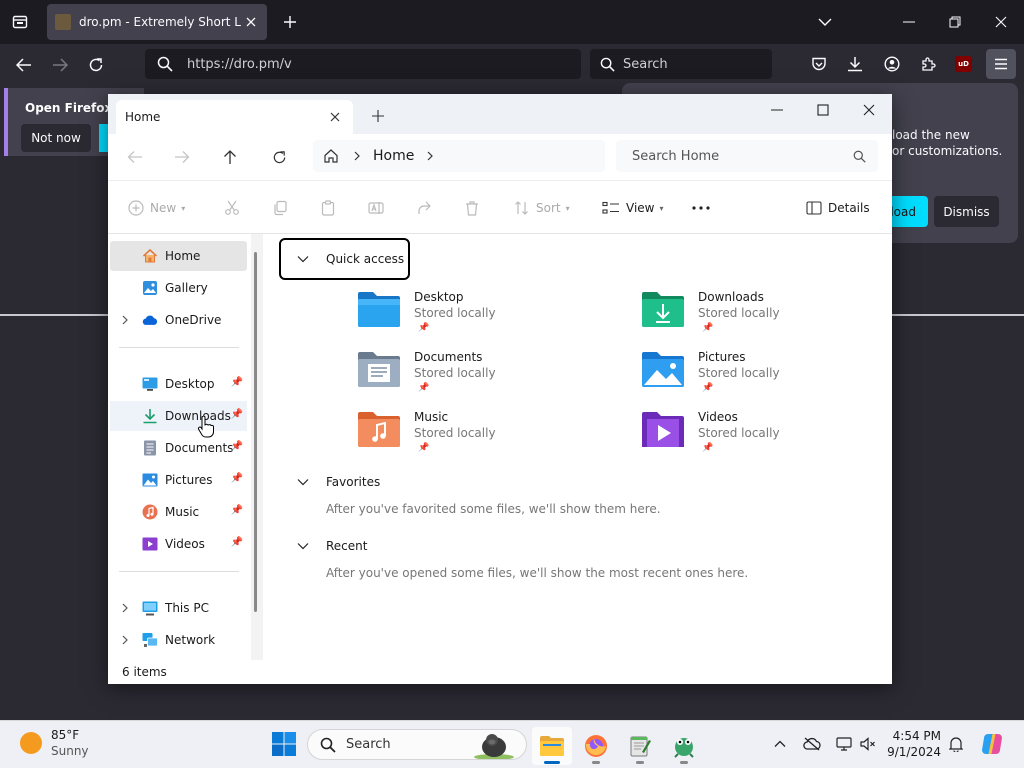 The height and width of the screenshot is (768, 1024). Describe the element at coordinates (855, 64) in the screenshot. I see `downloads-icon` at that location.